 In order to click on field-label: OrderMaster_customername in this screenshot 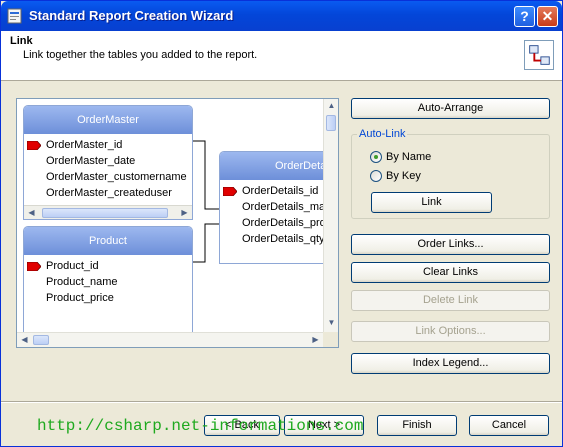, I will do `click(116, 177)`.